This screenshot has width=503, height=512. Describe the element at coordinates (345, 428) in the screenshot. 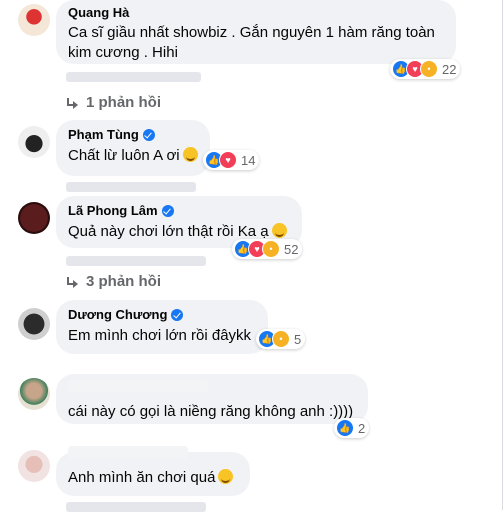

I see `like-icon: 👍` at that location.